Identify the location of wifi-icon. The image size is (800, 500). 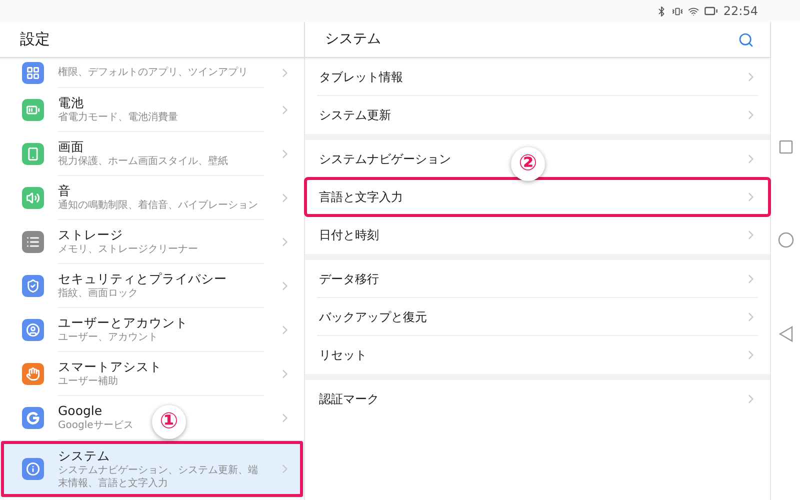
(694, 11).